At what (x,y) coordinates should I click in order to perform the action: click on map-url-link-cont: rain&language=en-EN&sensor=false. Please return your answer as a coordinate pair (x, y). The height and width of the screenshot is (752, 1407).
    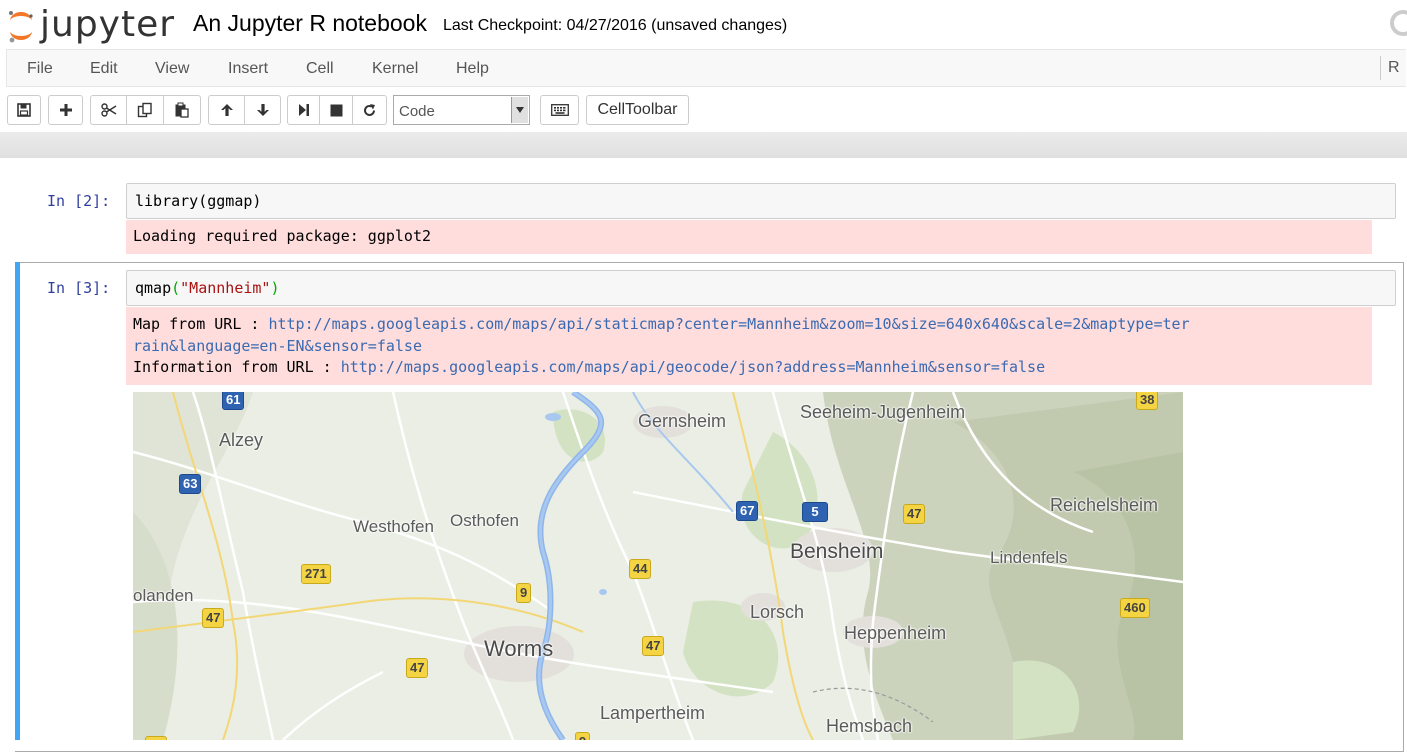
    Looking at the image, I should click on (277, 346).